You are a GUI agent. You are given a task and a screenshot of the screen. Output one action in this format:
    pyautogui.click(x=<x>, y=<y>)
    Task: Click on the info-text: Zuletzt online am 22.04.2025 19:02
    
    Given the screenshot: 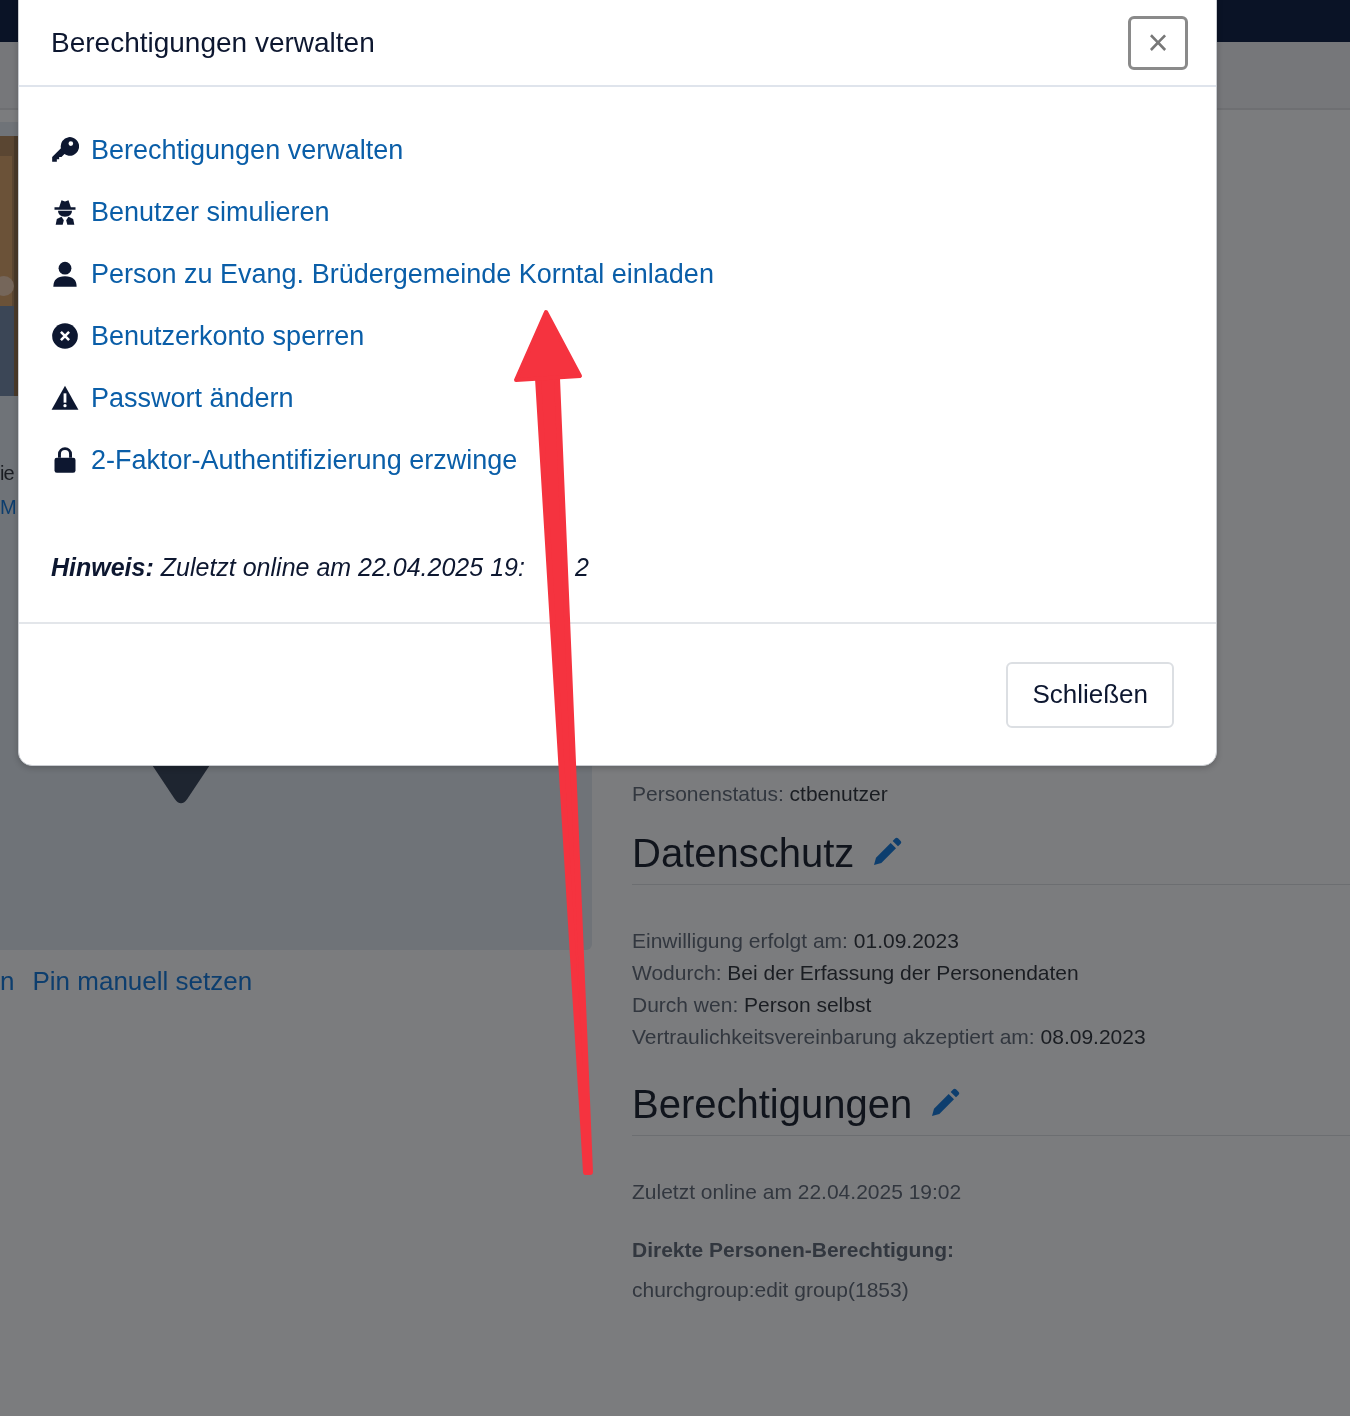 What is the action you would take?
    pyautogui.click(x=797, y=1192)
    